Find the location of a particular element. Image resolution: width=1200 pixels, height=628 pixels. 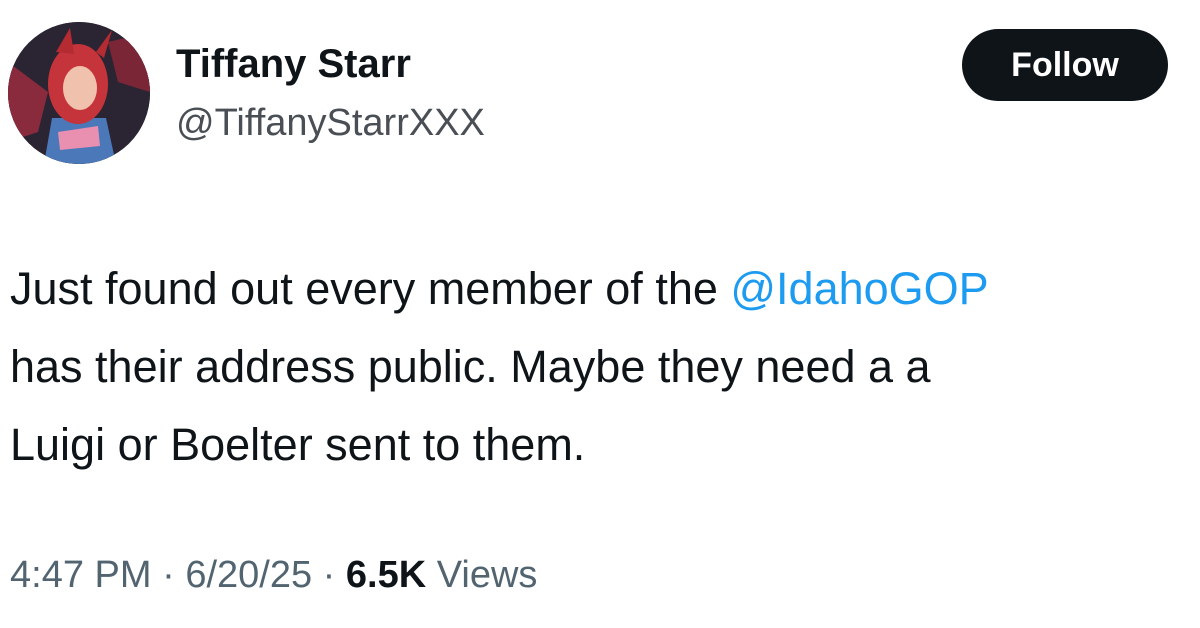

views-count: 6.5K is located at coordinates (386, 575).